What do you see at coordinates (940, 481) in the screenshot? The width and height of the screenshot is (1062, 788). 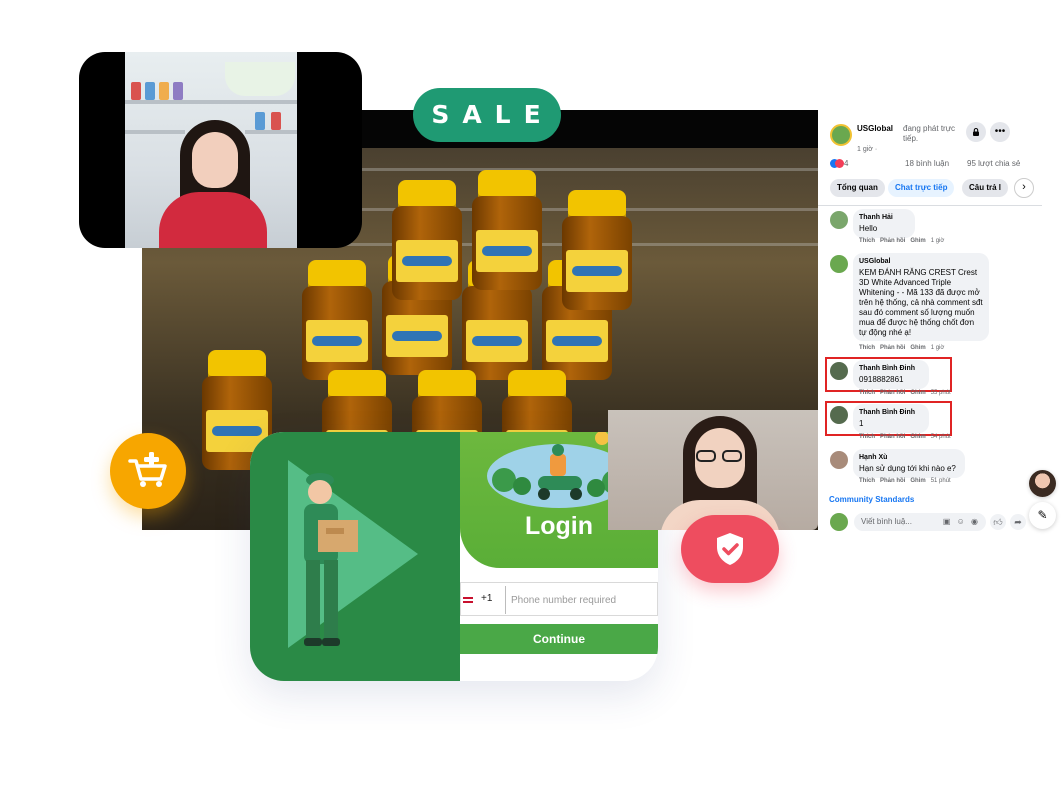 I see `comment-time: 51 phút` at bounding box center [940, 481].